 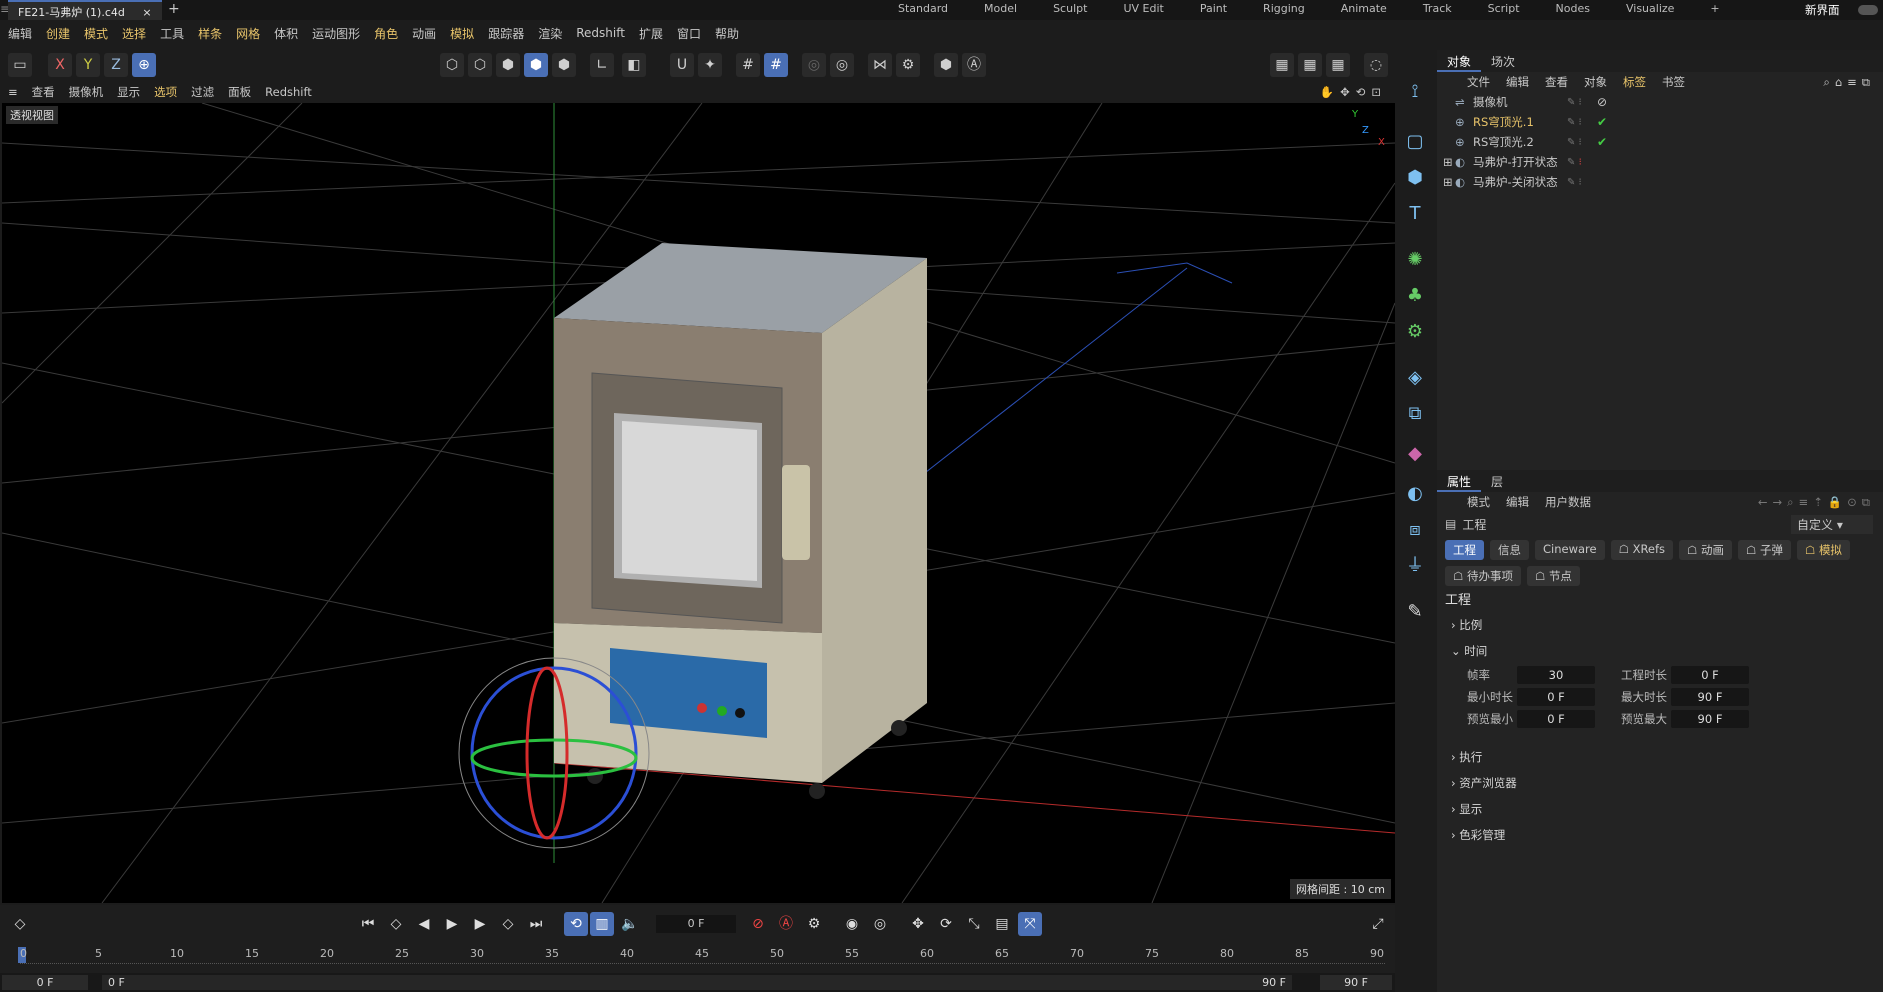 I want to click on polygons-mode-icon: ⬢, so click(x=508, y=65).